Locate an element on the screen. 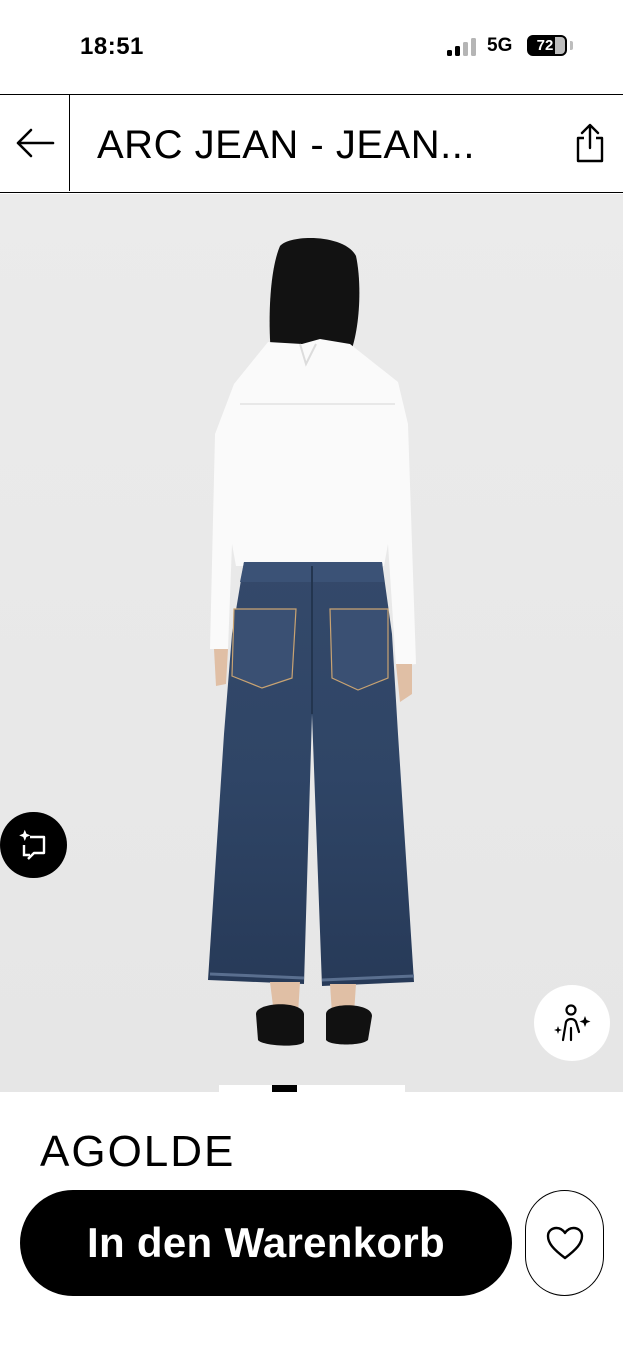 This screenshot has width=623, height=1350. crop-sparkle-icon is located at coordinates (31, 844).